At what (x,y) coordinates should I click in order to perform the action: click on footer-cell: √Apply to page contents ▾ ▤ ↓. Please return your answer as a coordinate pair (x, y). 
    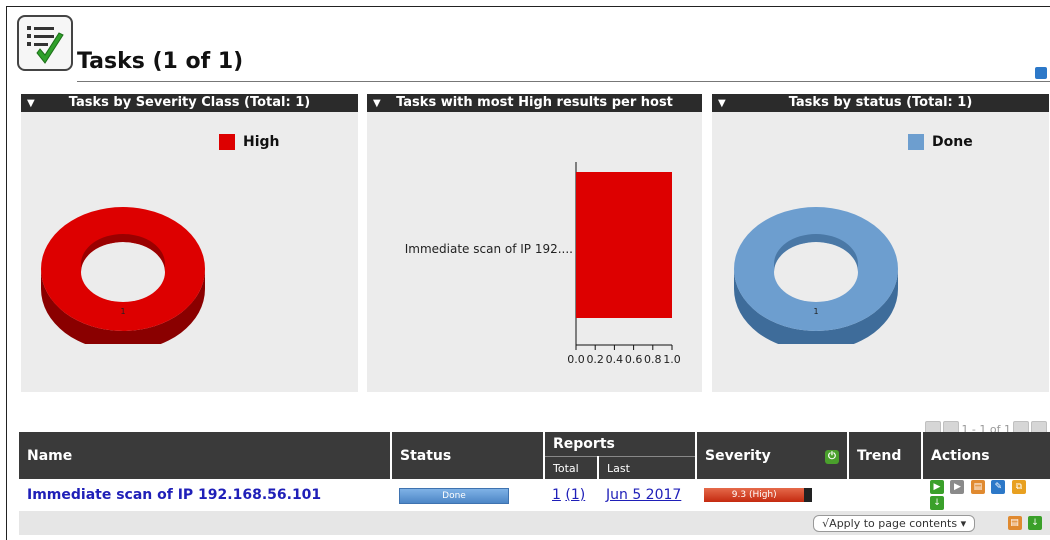
    Looking at the image, I should click on (534, 523).